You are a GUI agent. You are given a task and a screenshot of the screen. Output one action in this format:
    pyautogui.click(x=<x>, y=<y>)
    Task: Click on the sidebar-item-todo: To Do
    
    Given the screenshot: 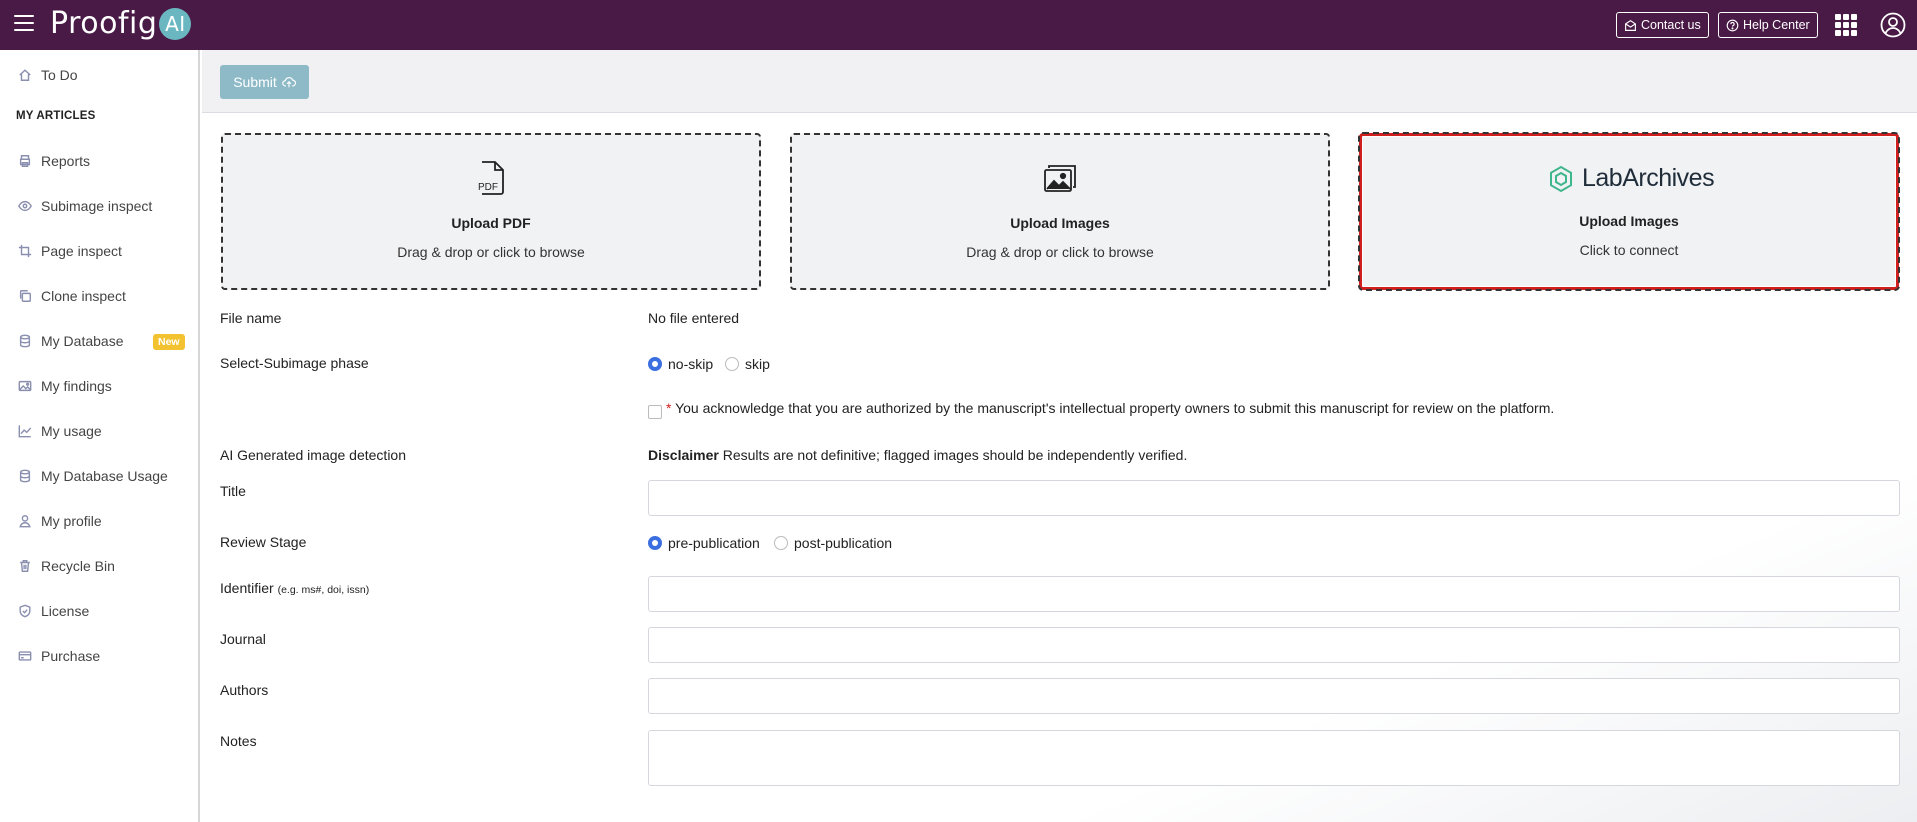 What is the action you would take?
    pyautogui.click(x=99, y=75)
    